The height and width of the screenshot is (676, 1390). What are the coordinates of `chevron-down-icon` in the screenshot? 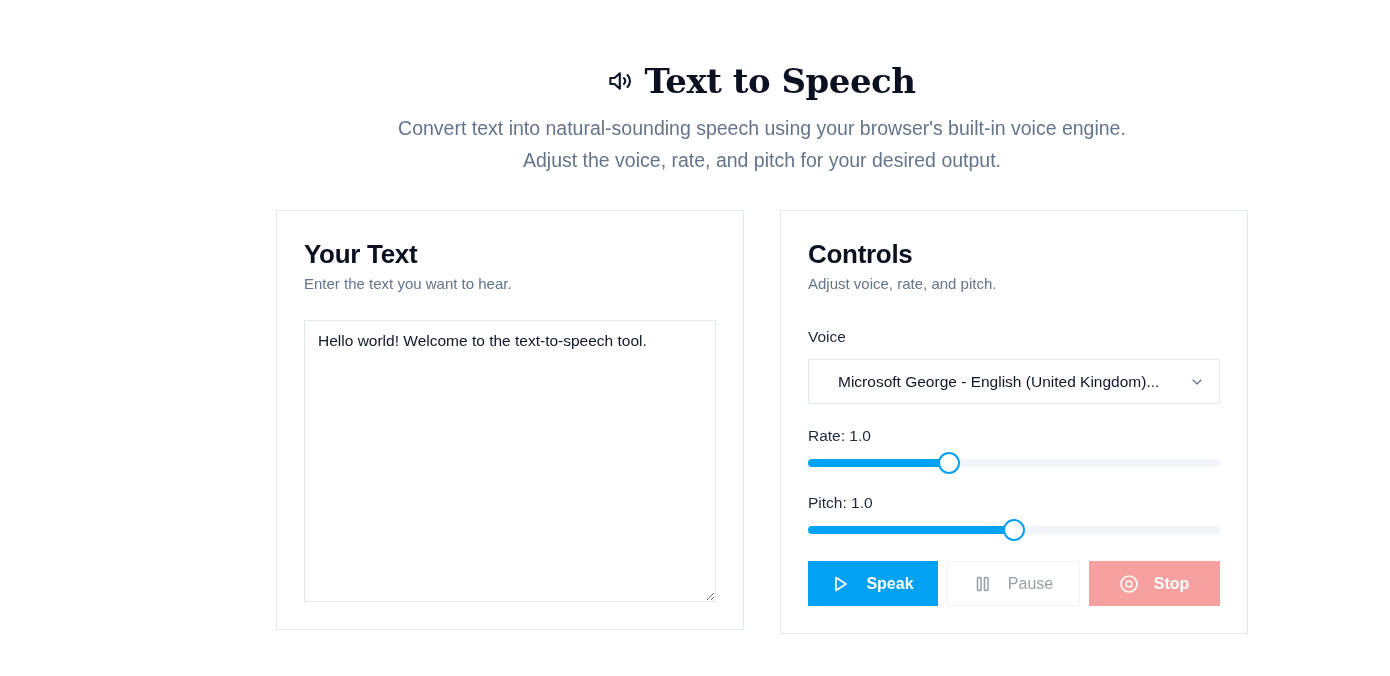 It's located at (1197, 381).